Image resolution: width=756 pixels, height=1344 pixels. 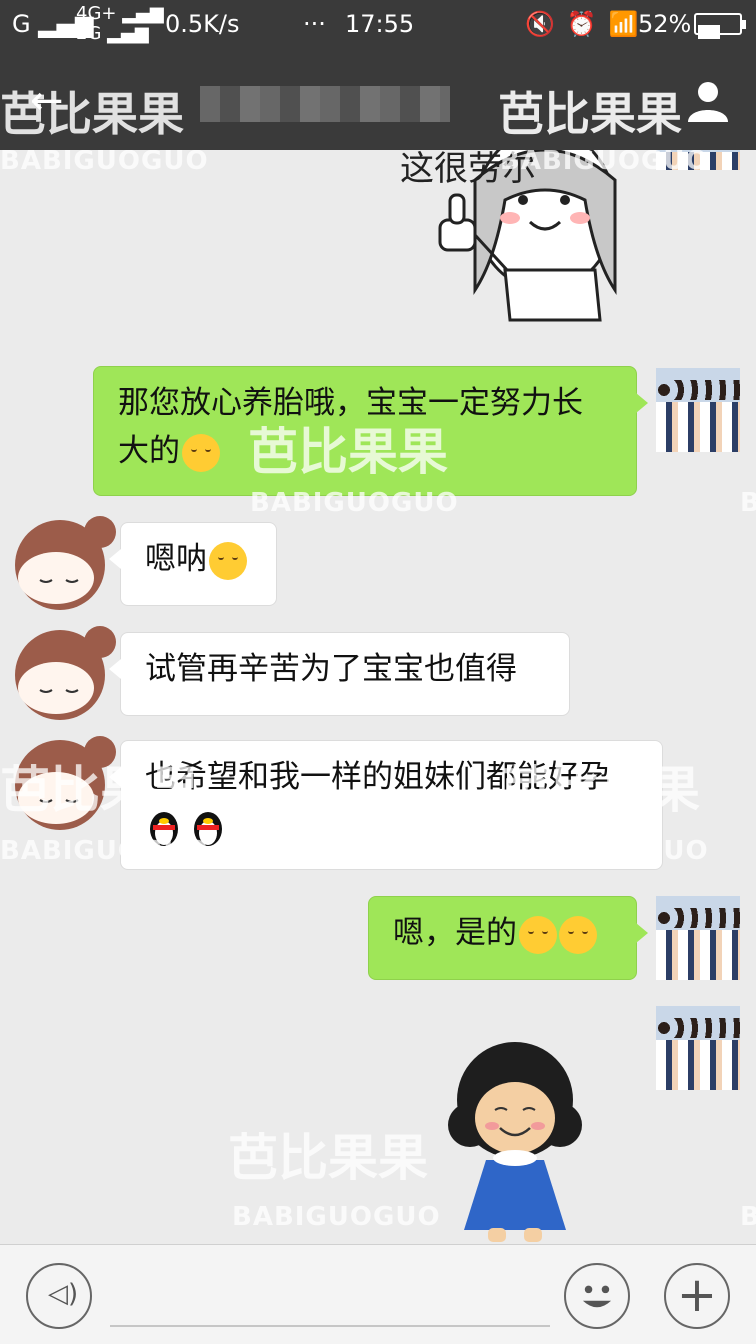 What do you see at coordinates (47, 101) in the screenshot?
I see `back-arrow-icon: ←` at bounding box center [47, 101].